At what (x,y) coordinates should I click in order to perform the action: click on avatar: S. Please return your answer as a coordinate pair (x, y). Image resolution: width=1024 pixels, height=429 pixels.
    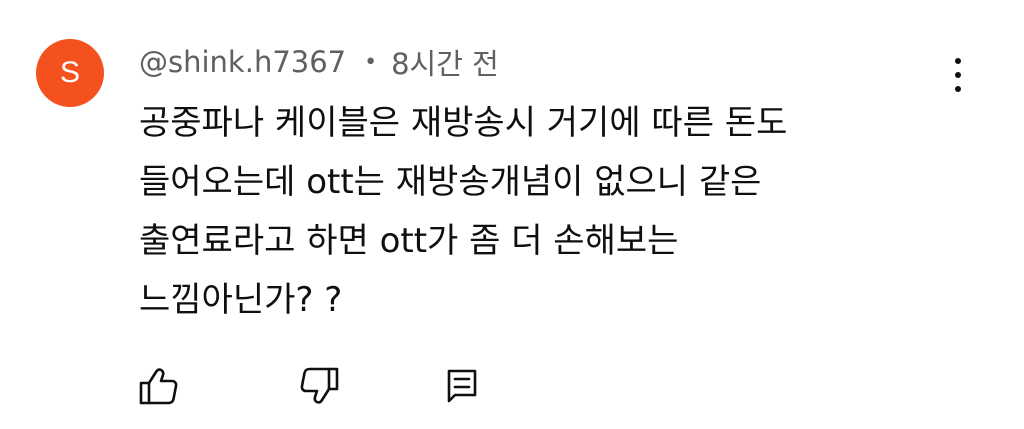
    Looking at the image, I should click on (70, 73).